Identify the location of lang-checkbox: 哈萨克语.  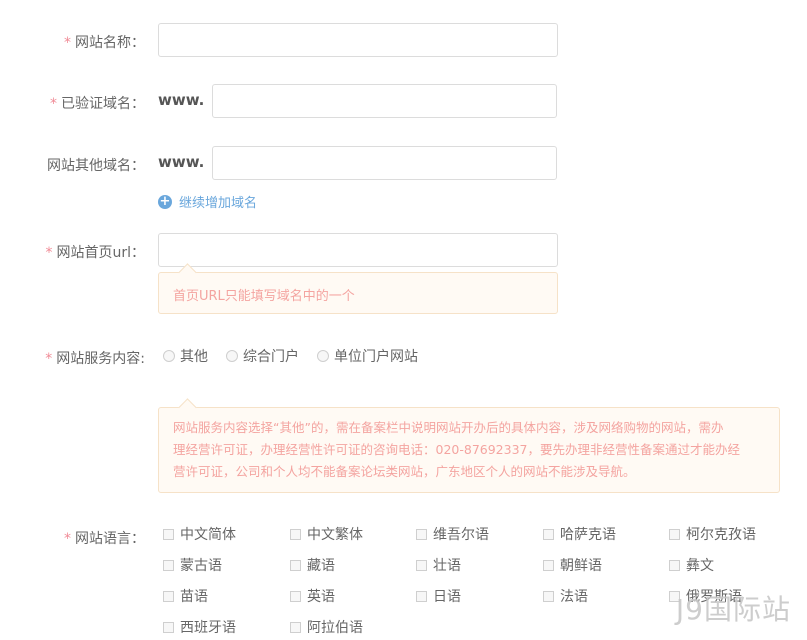
(579, 534).